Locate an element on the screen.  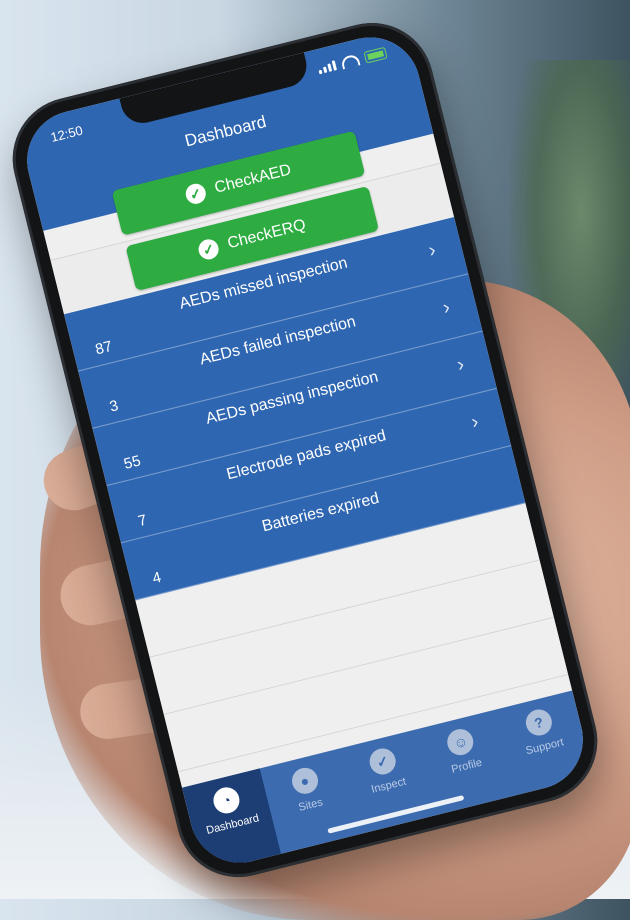
checkaed-label: CheckAED is located at coordinates (252, 179).